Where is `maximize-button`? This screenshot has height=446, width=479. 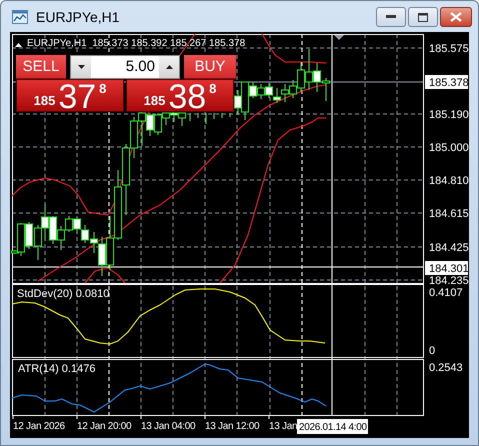
maximize-button is located at coordinates (423, 17).